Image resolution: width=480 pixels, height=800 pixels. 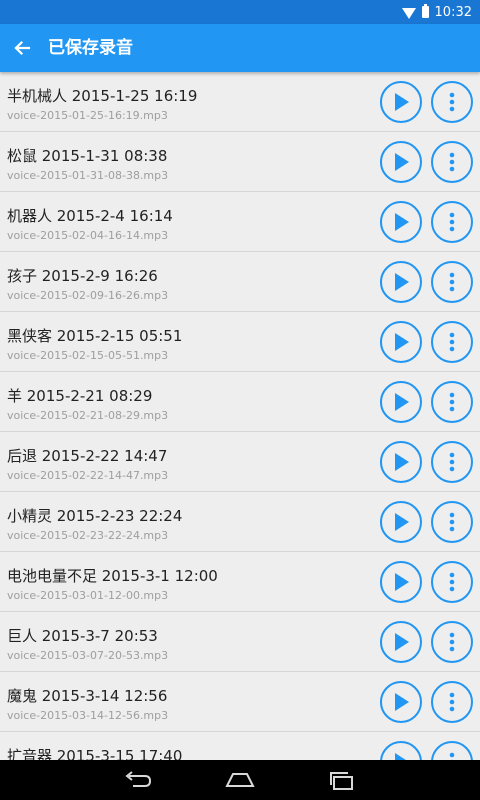 I want to click on recording-name: 黑侠客 2015-2-15 05:51, so click(x=95, y=336).